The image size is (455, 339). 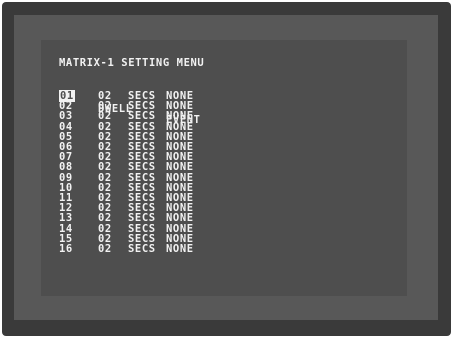 I want to click on menu-title: MATRIX-1 SETTING MENU, so click(x=132, y=63).